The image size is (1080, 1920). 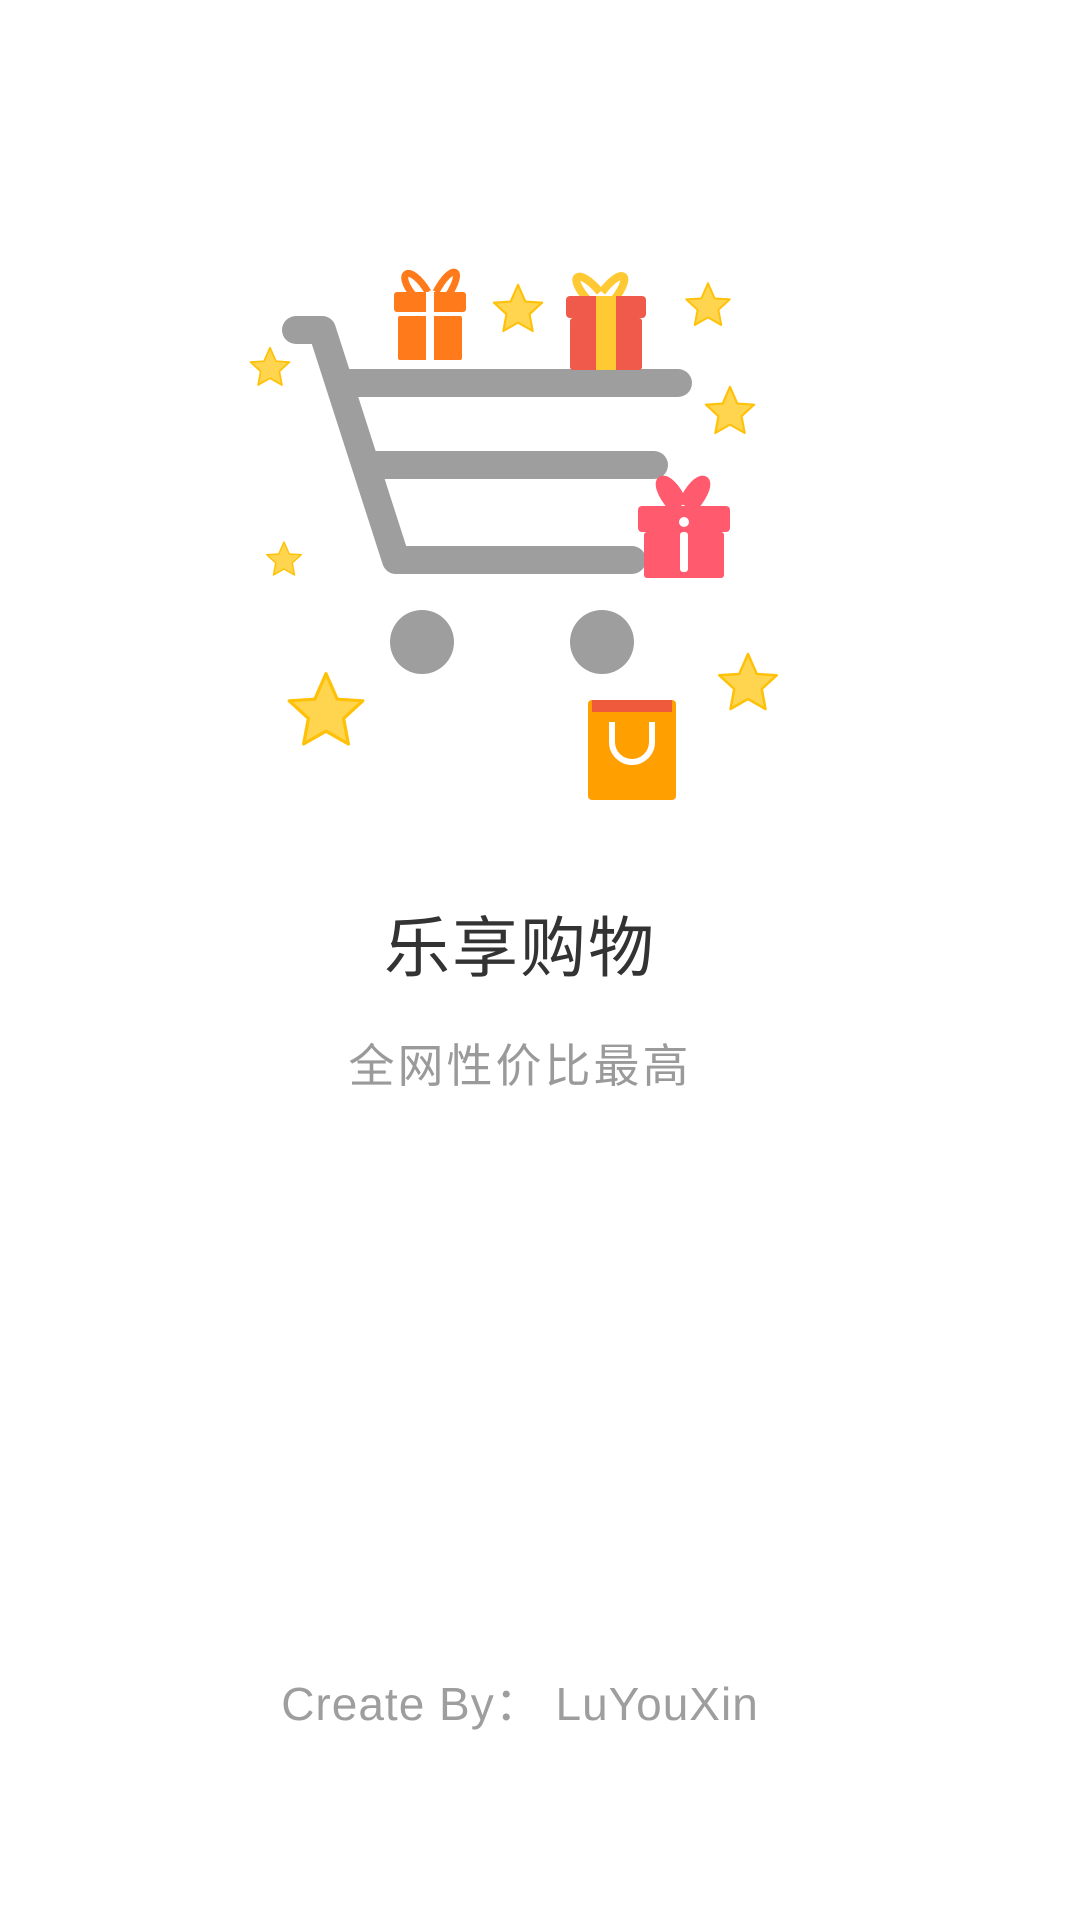 I want to click on cart-wheel-left, so click(x=422, y=642).